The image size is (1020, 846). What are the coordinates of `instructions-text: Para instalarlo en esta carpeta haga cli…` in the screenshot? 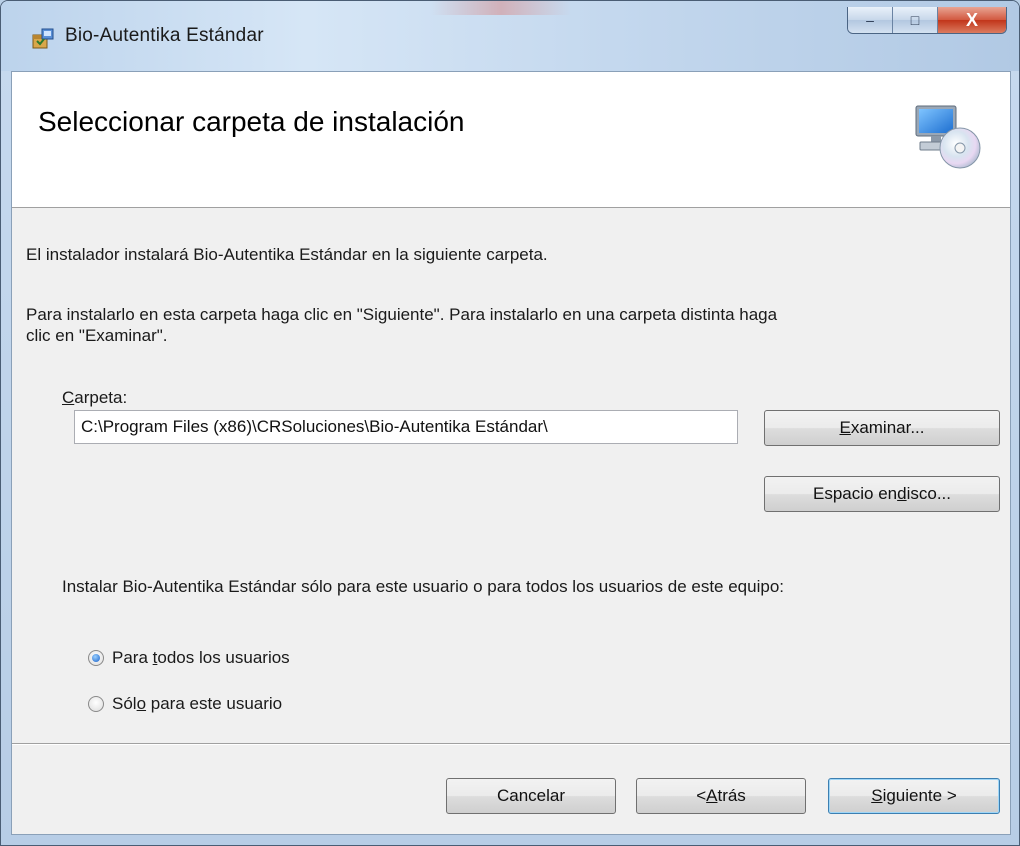 It's located at (401, 325).